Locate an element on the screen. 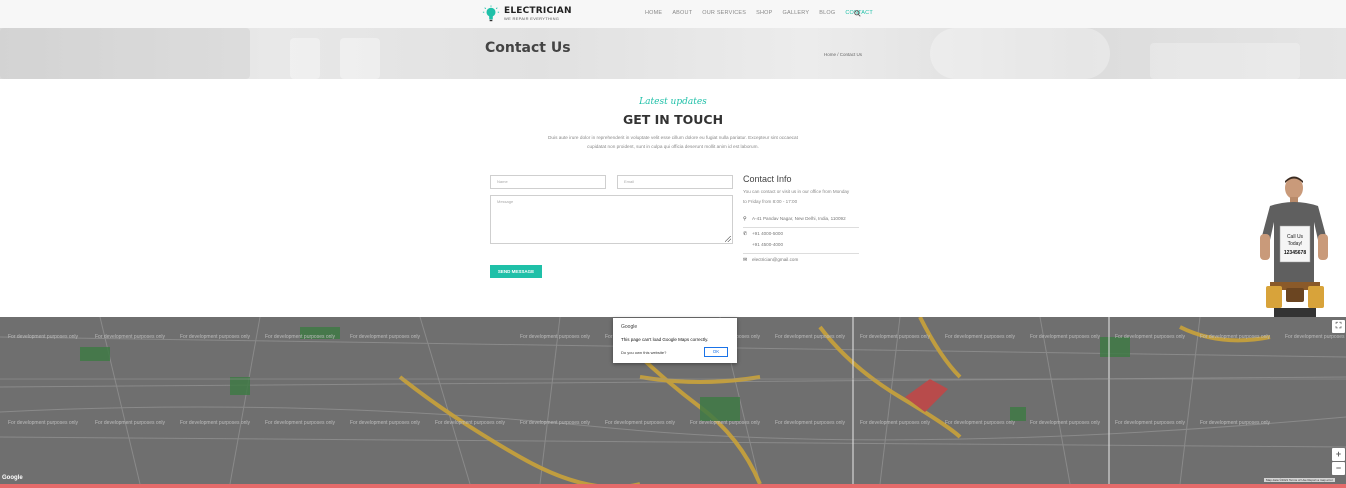 The height and width of the screenshot is (488, 1346). nav-gallery: GALLERY is located at coordinates (796, 13).